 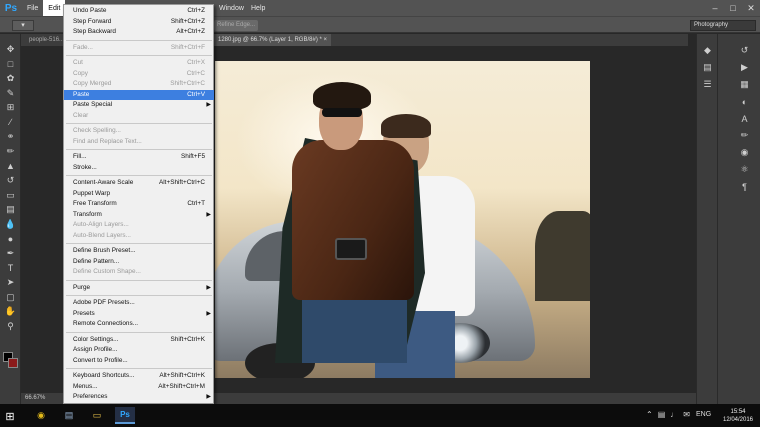 What do you see at coordinates (715, 8) in the screenshot?
I see `minimize-icon: –` at bounding box center [715, 8].